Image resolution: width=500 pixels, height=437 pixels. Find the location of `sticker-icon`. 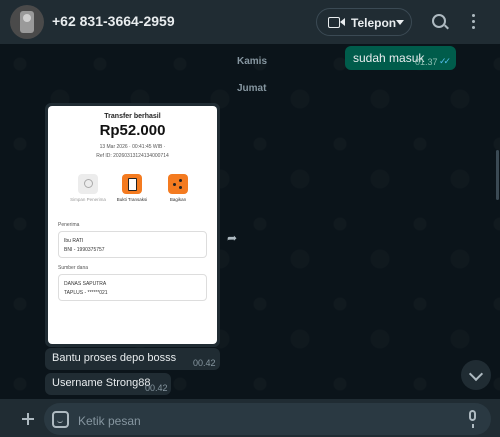

sticker-icon is located at coordinates (60, 419).